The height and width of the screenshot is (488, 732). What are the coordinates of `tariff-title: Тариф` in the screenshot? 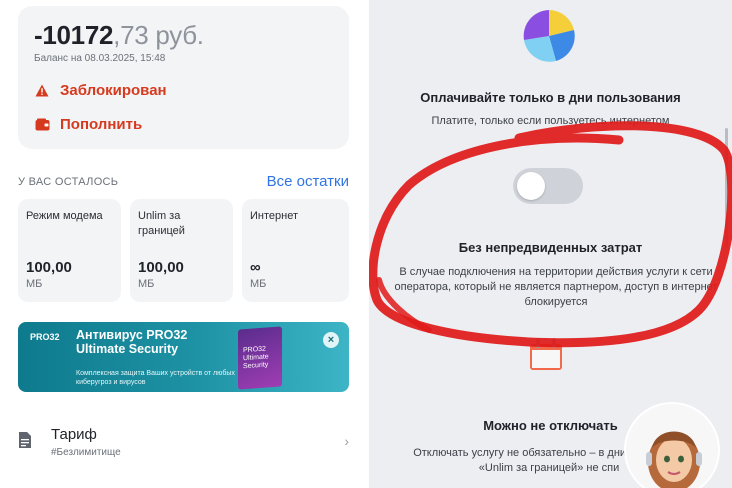 It's located at (74, 434).